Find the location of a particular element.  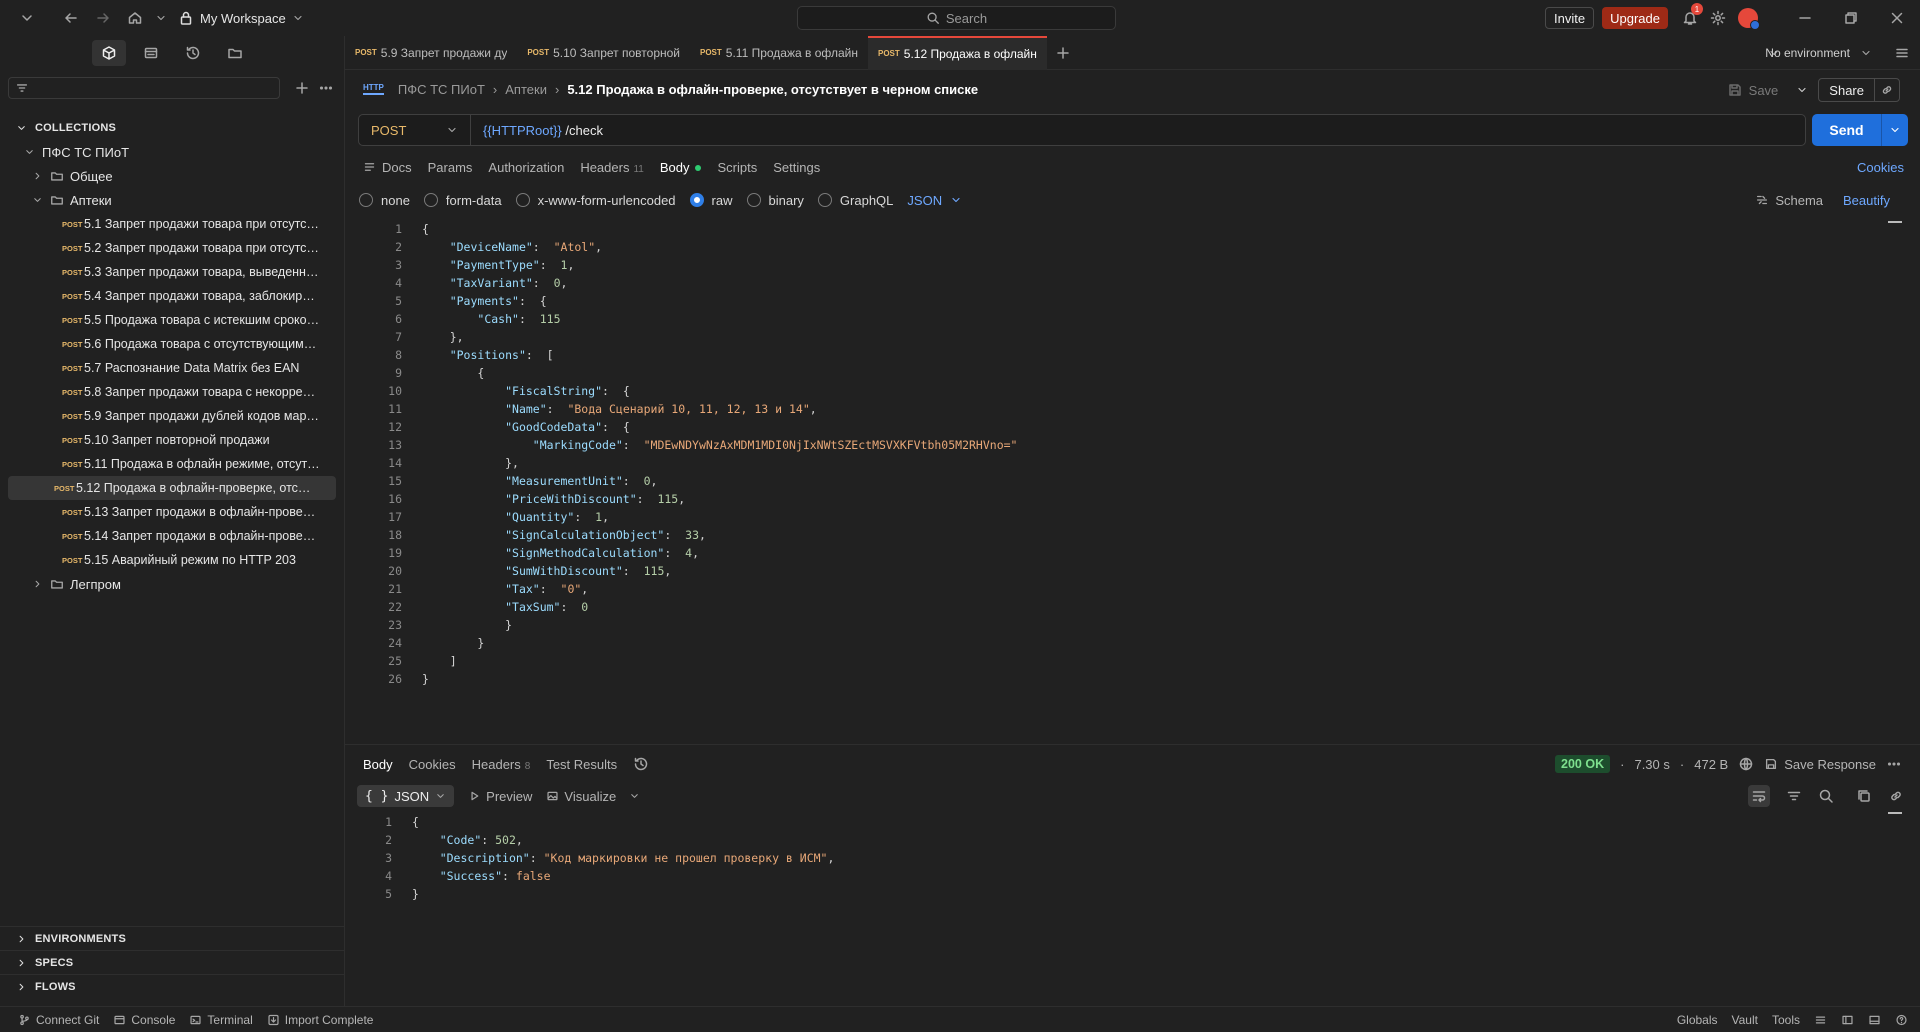

response-format-select: { } JSON is located at coordinates (406, 796).